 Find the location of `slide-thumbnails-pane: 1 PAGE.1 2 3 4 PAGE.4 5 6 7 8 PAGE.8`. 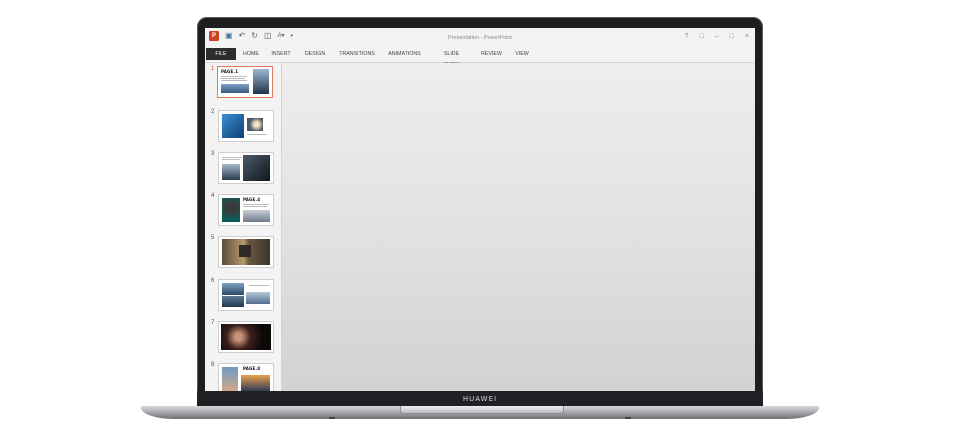

slide-thumbnails-pane: 1 PAGE.1 2 3 4 PAGE.4 5 6 7 8 PAGE.8 is located at coordinates (243, 227).